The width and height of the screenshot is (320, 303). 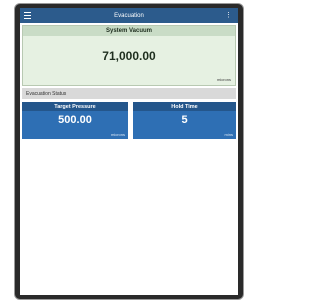 I want to click on system-vacuum-card: System Vacuum 71,000.00 microns, so click(x=129, y=55).